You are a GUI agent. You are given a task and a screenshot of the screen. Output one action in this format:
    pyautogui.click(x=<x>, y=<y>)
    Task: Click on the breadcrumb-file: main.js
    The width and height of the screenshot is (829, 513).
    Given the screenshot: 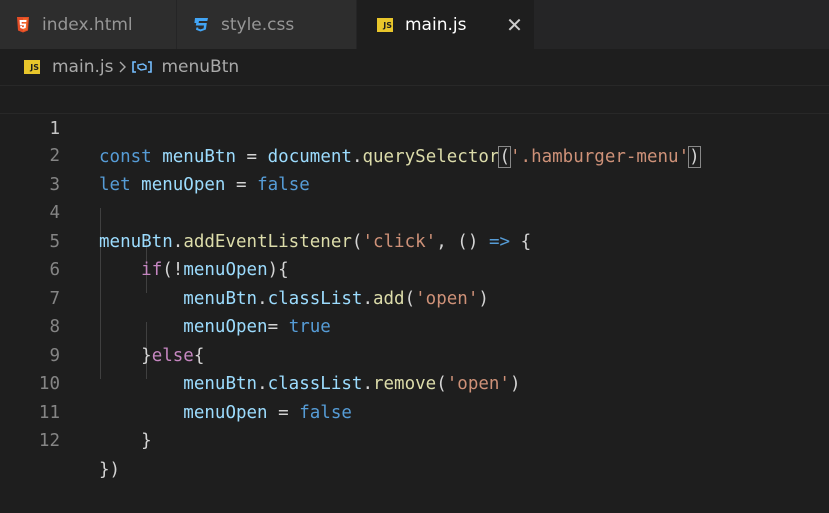 What is the action you would take?
    pyautogui.click(x=82, y=67)
    